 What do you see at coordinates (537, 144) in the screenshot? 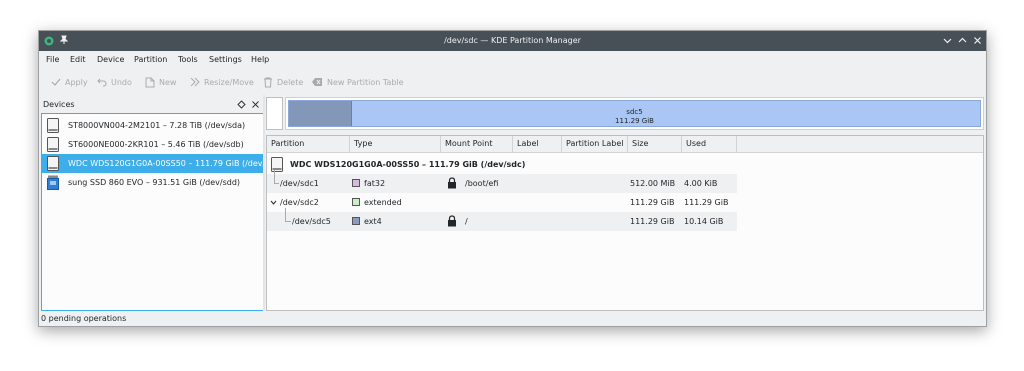
I see `column-header-label: Label` at bounding box center [537, 144].